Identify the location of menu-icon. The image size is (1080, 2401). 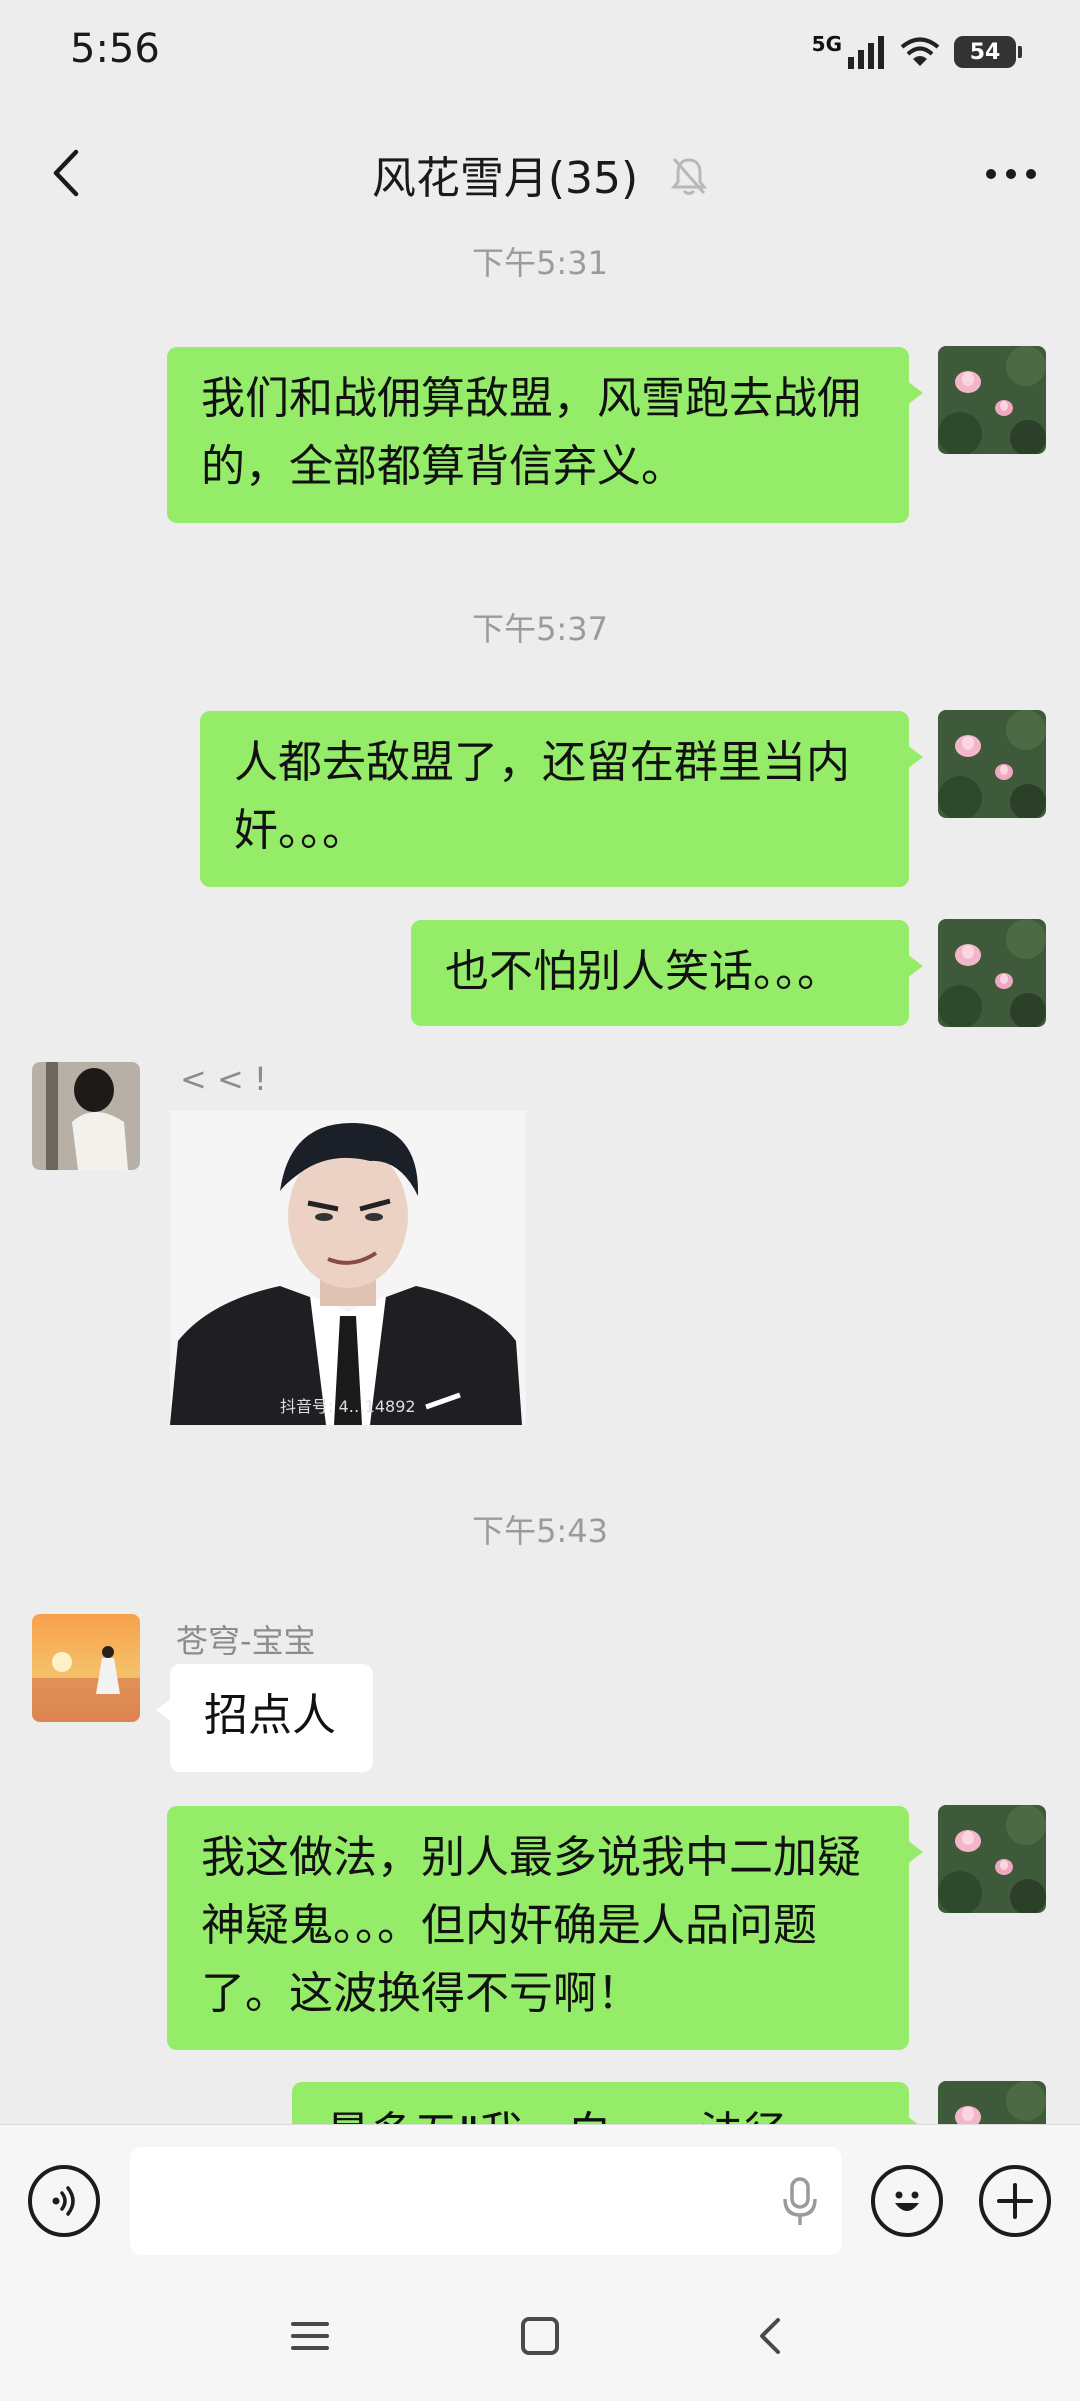
(310, 2336).